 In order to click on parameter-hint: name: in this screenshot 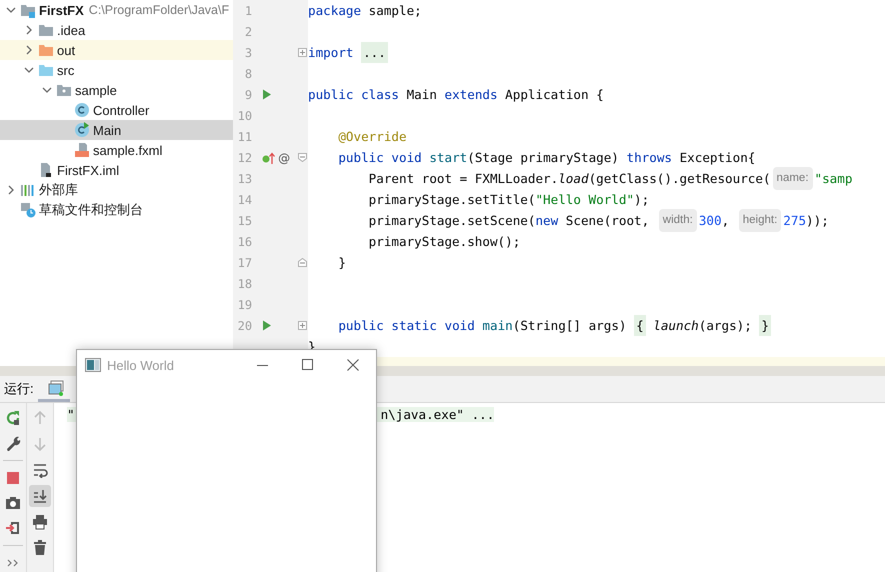, I will do `click(792, 178)`.